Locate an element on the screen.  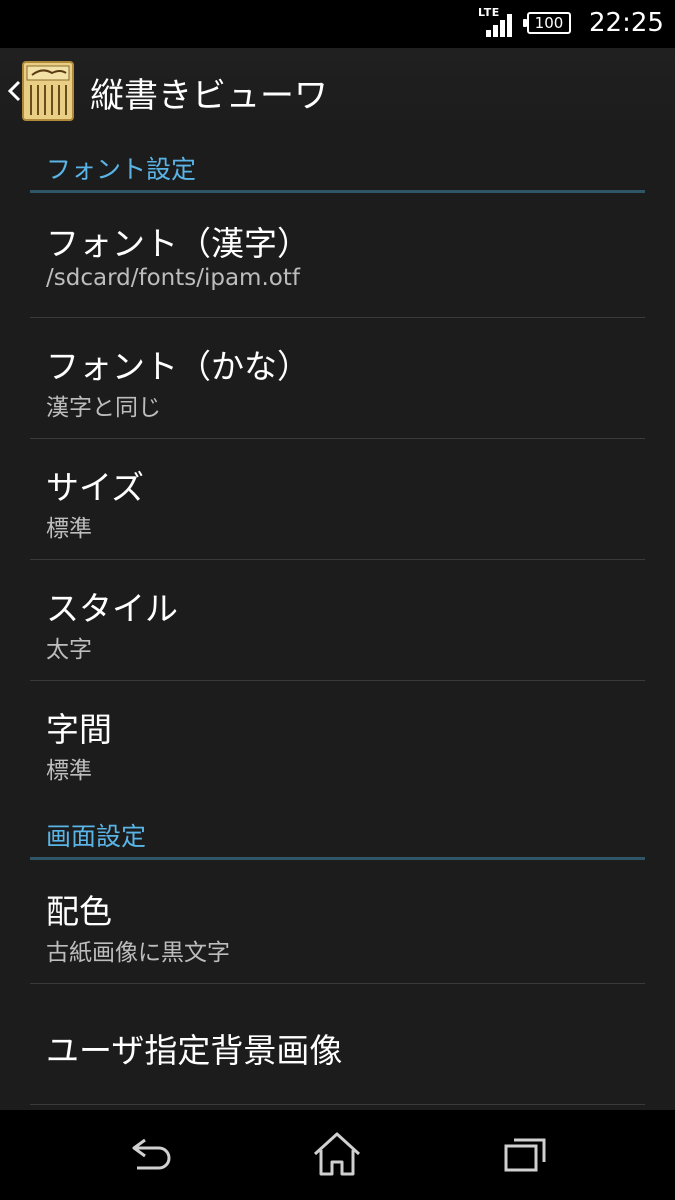
pref-title: ユーザ指定背景画像 is located at coordinates (194, 1050).